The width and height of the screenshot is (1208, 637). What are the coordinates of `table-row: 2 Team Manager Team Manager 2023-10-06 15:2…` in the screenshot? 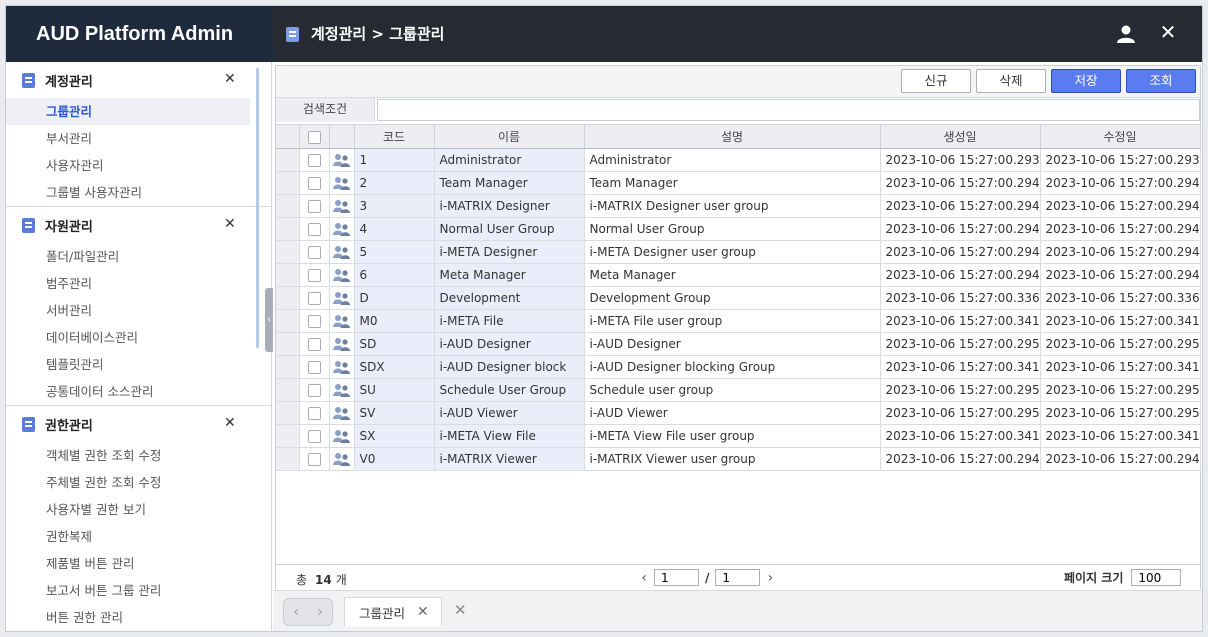 It's located at (738, 183).